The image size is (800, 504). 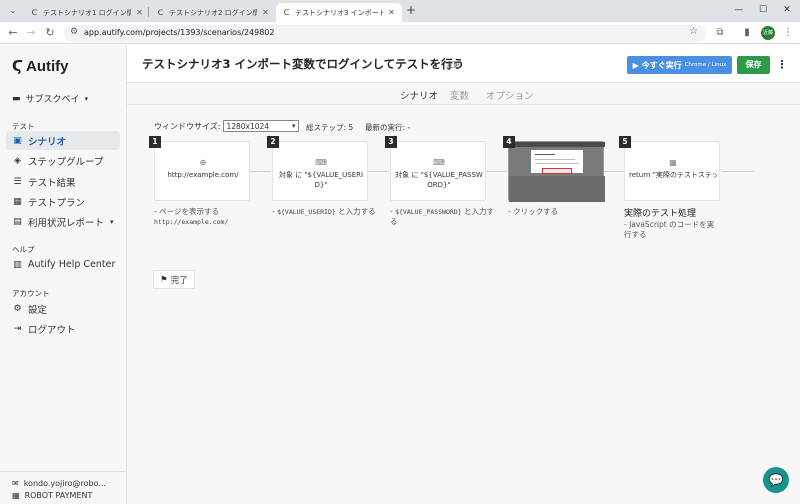 I want to click on window-size-setting: ウィンドウサイズ: 1280x1024 ▾, so click(x=227, y=126).